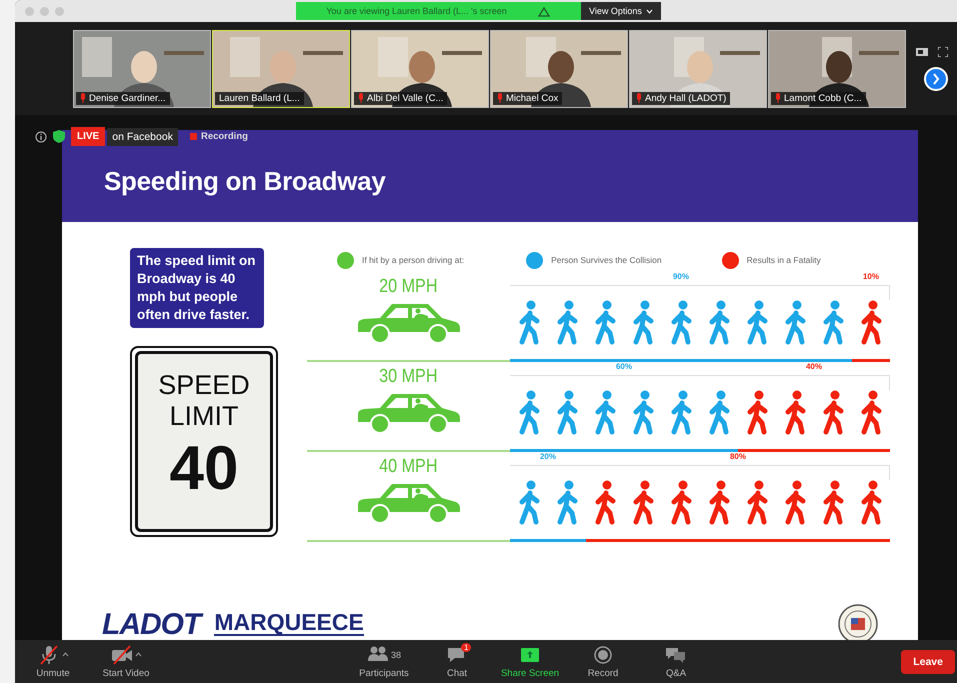 The image size is (957, 683). What do you see at coordinates (922, 51) in the screenshot?
I see `gallery-view-icon` at bounding box center [922, 51].